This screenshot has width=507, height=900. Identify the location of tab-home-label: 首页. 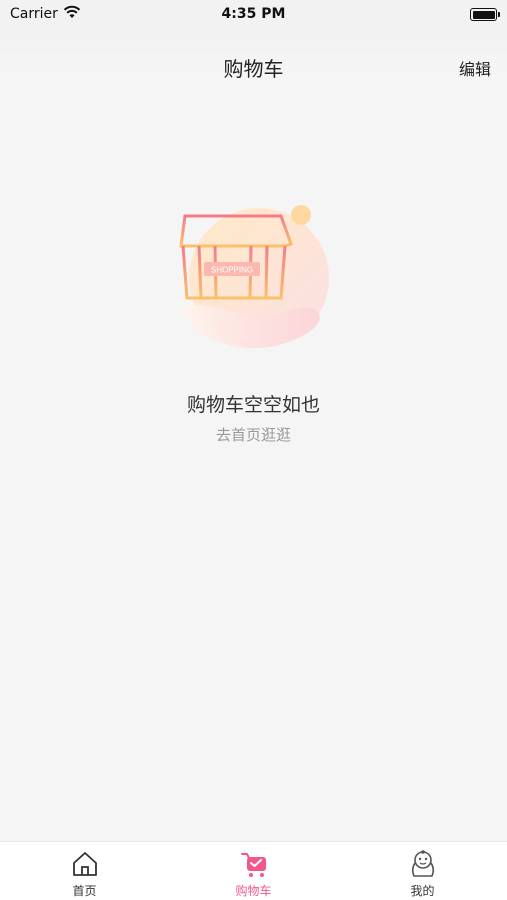
(84, 891).